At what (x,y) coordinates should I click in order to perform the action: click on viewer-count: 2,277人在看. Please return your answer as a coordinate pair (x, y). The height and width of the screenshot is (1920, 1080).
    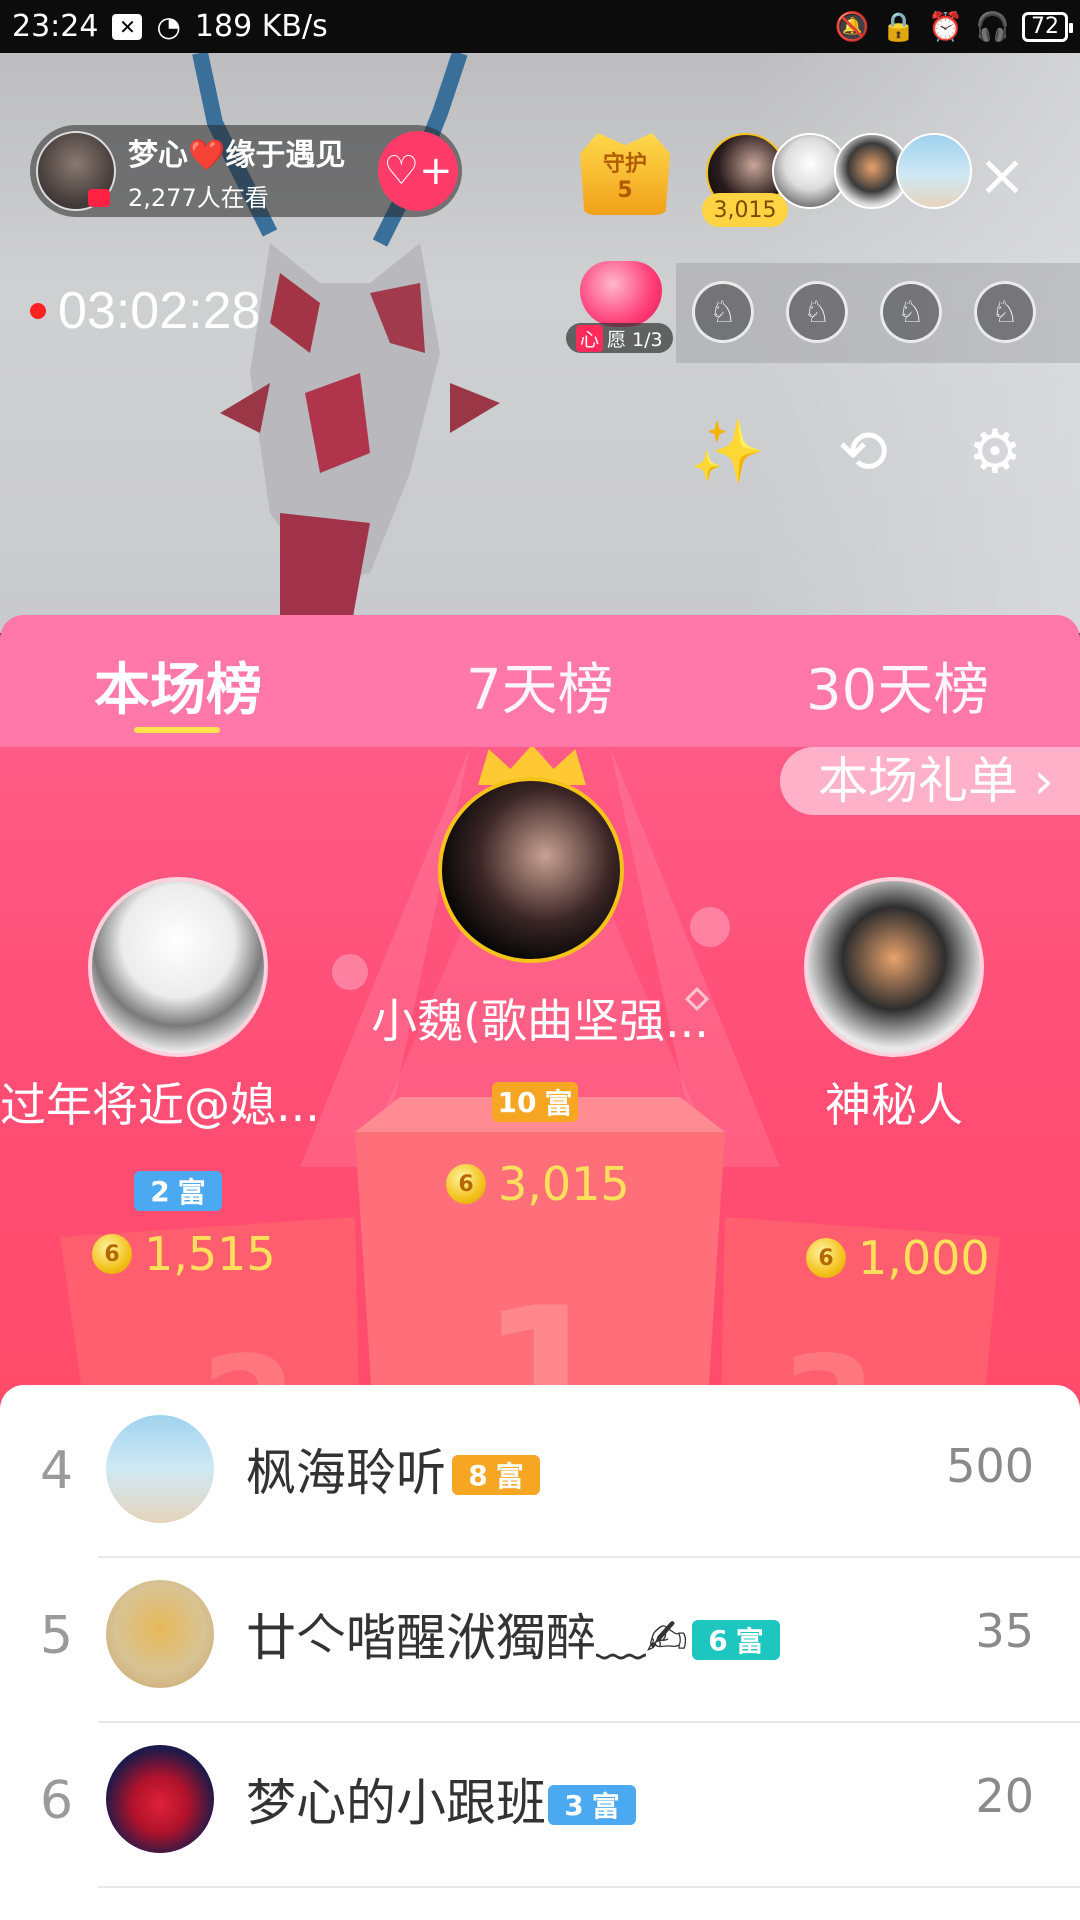
    Looking at the image, I should click on (198, 197).